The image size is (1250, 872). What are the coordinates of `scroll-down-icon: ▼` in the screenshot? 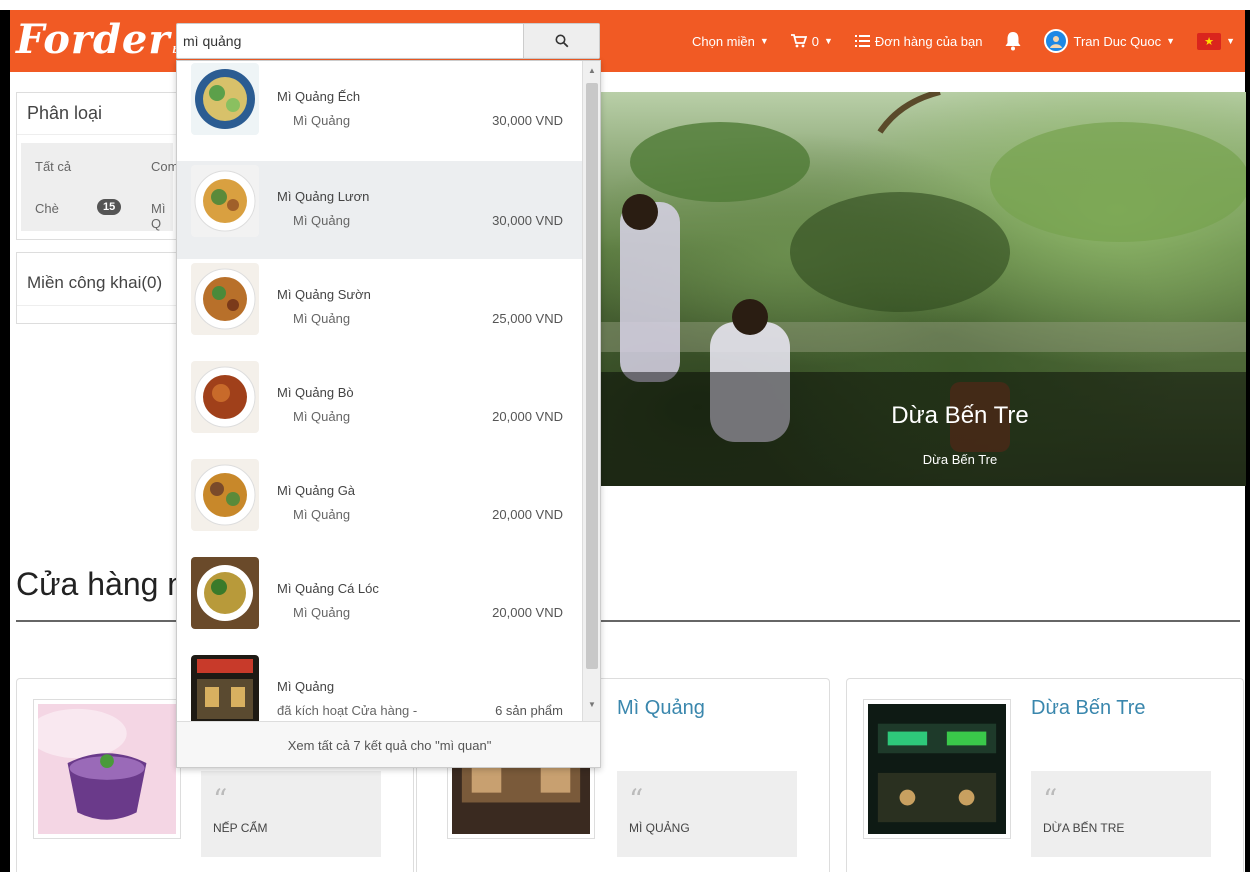 It's located at (591, 705).